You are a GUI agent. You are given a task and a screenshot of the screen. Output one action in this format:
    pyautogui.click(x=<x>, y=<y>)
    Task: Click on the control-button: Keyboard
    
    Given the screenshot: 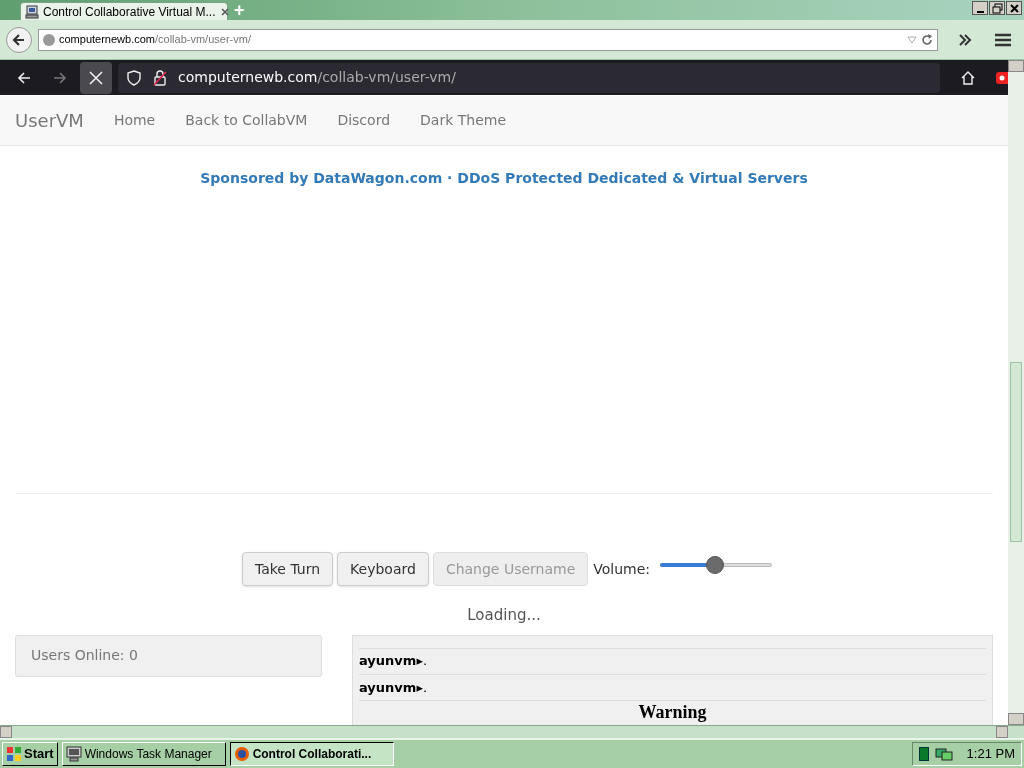 What is the action you would take?
    pyautogui.click(x=383, y=569)
    